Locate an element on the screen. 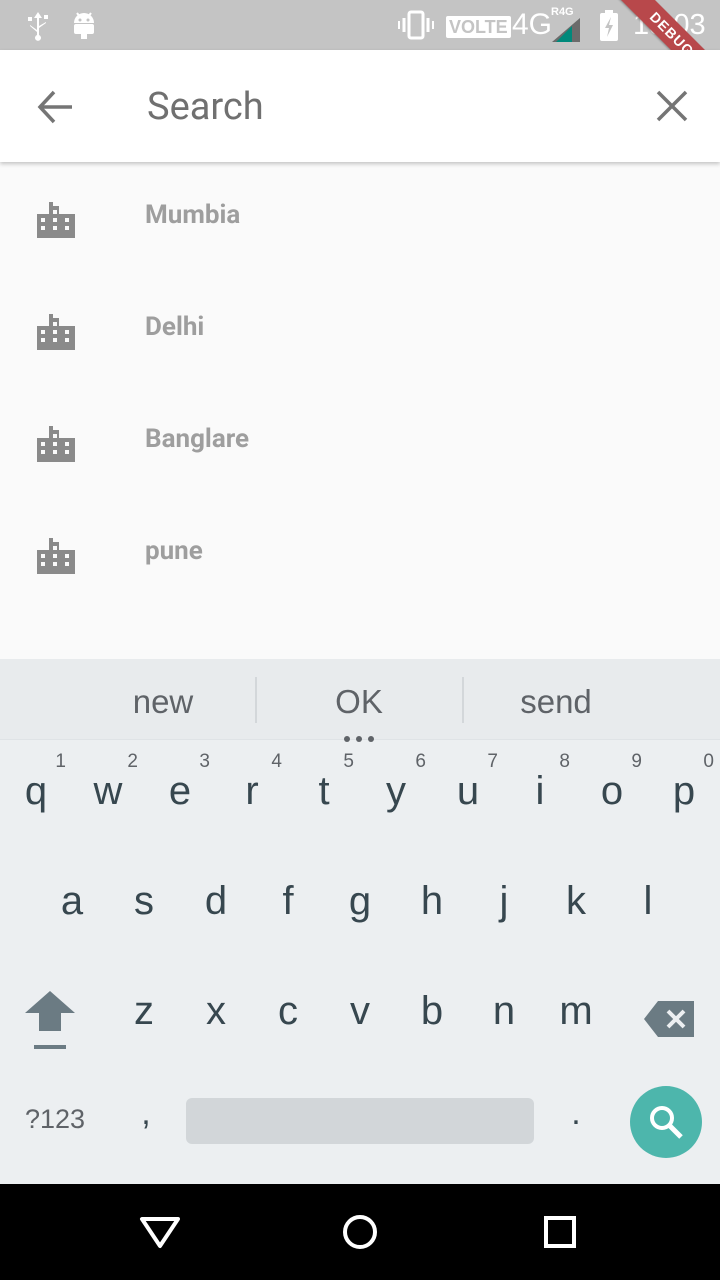  space-bar is located at coordinates (360, 1121).